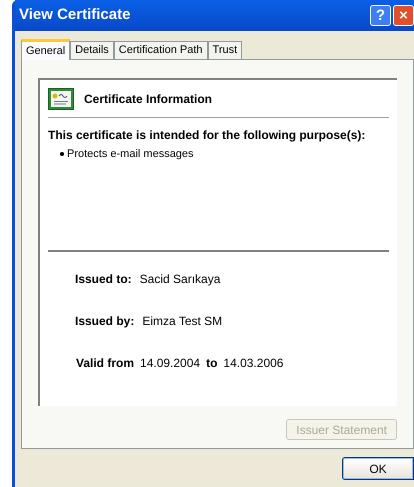  What do you see at coordinates (378, 468) in the screenshot?
I see `ok-button: OK` at bounding box center [378, 468].